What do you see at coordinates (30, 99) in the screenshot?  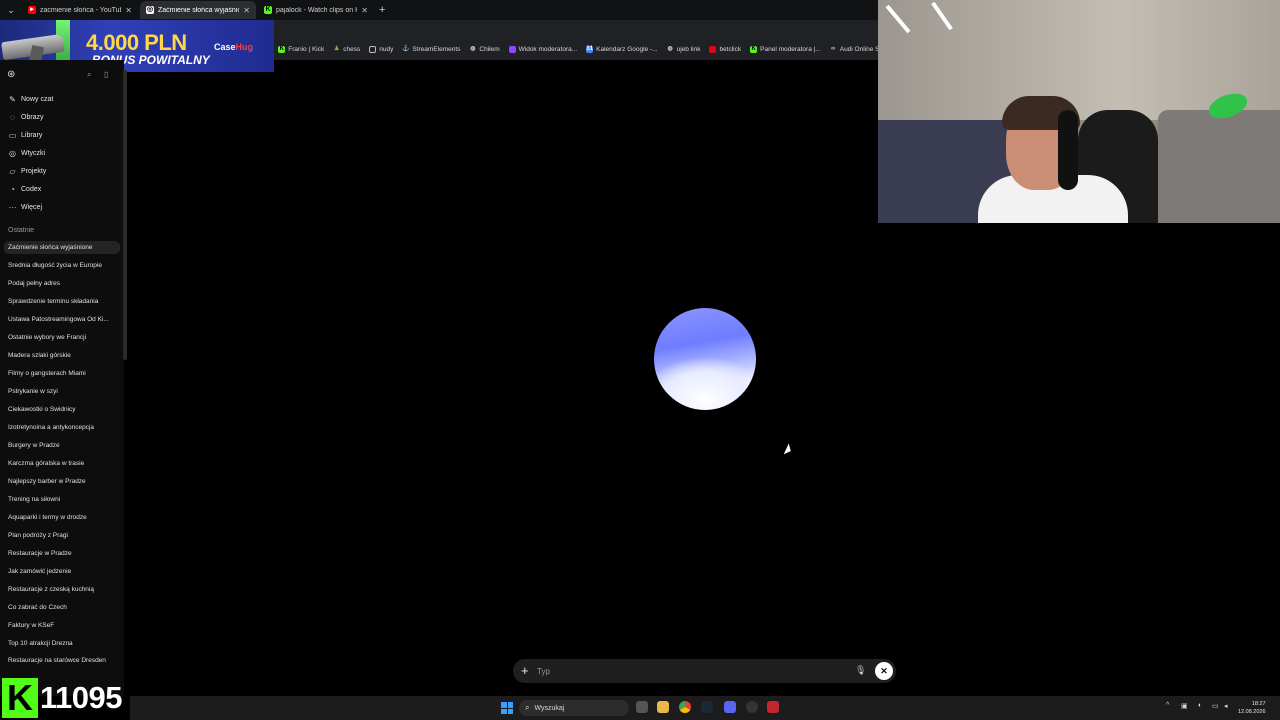 I see `sidebar-item-new-chat: ✎ Nowy czat` at bounding box center [30, 99].